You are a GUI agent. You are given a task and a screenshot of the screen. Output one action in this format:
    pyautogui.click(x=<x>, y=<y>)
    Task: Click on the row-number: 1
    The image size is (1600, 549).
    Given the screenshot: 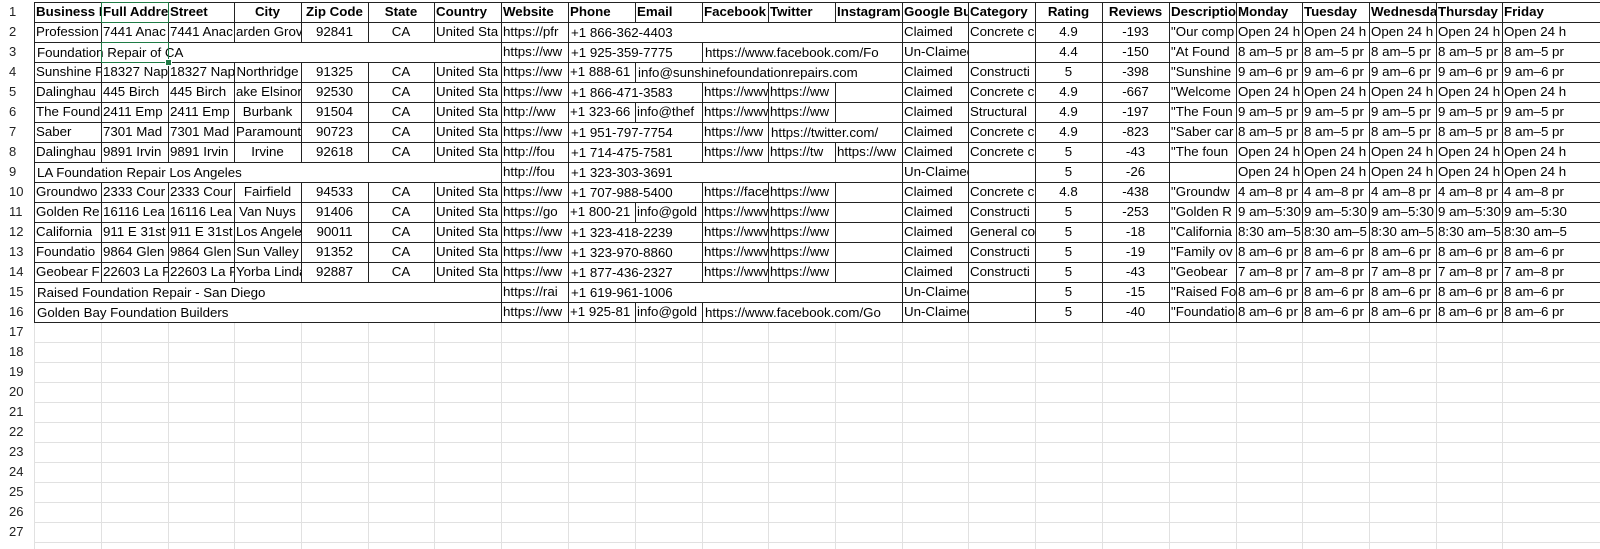 What is the action you would take?
    pyautogui.click(x=15, y=12)
    